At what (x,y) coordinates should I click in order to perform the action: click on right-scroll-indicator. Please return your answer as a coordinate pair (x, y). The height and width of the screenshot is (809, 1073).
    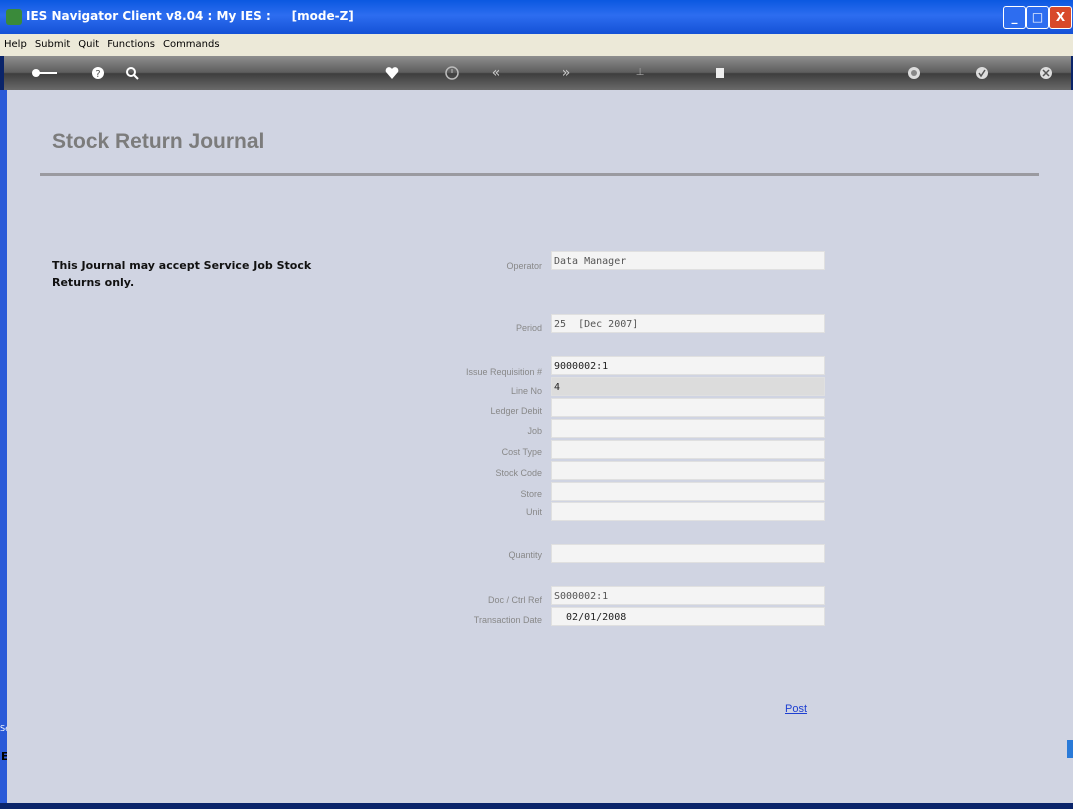
    Looking at the image, I should click on (1070, 749).